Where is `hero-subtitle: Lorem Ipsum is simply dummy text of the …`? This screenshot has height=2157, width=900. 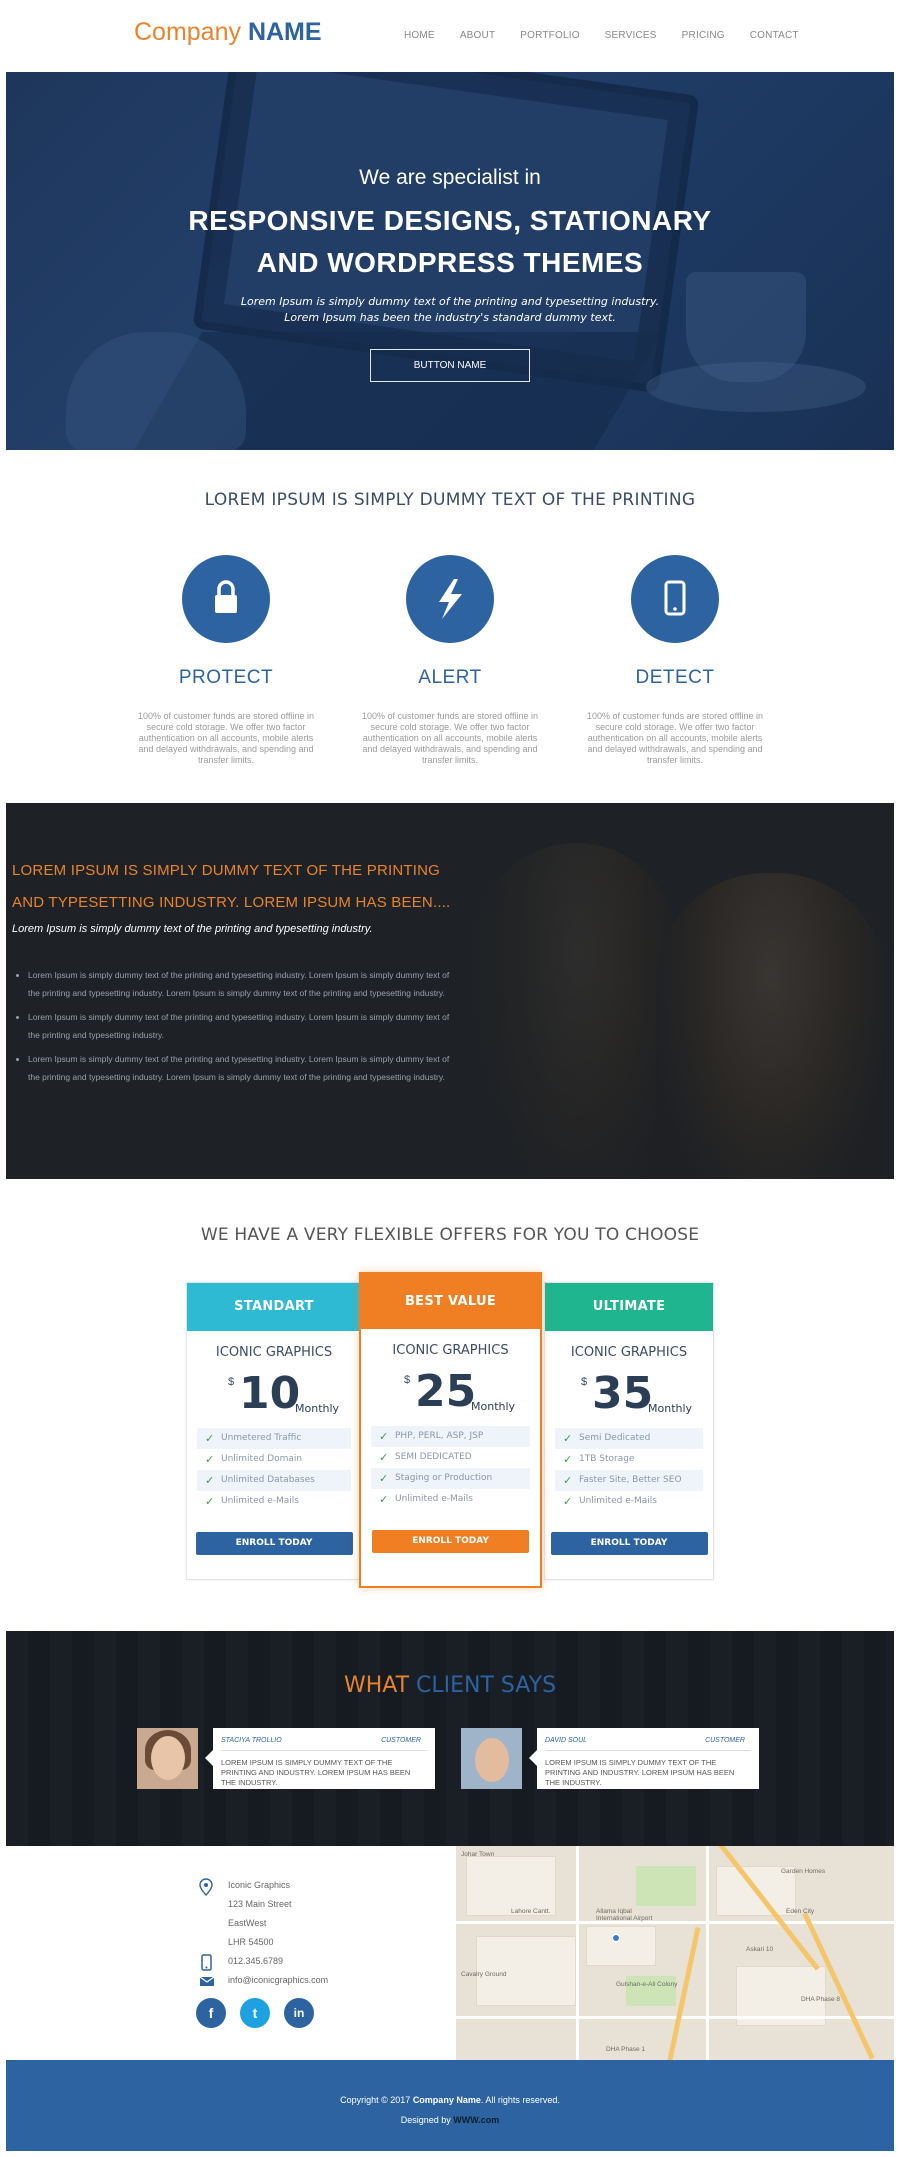 hero-subtitle: Lorem Ipsum is simply dummy text of the … is located at coordinates (450, 310).